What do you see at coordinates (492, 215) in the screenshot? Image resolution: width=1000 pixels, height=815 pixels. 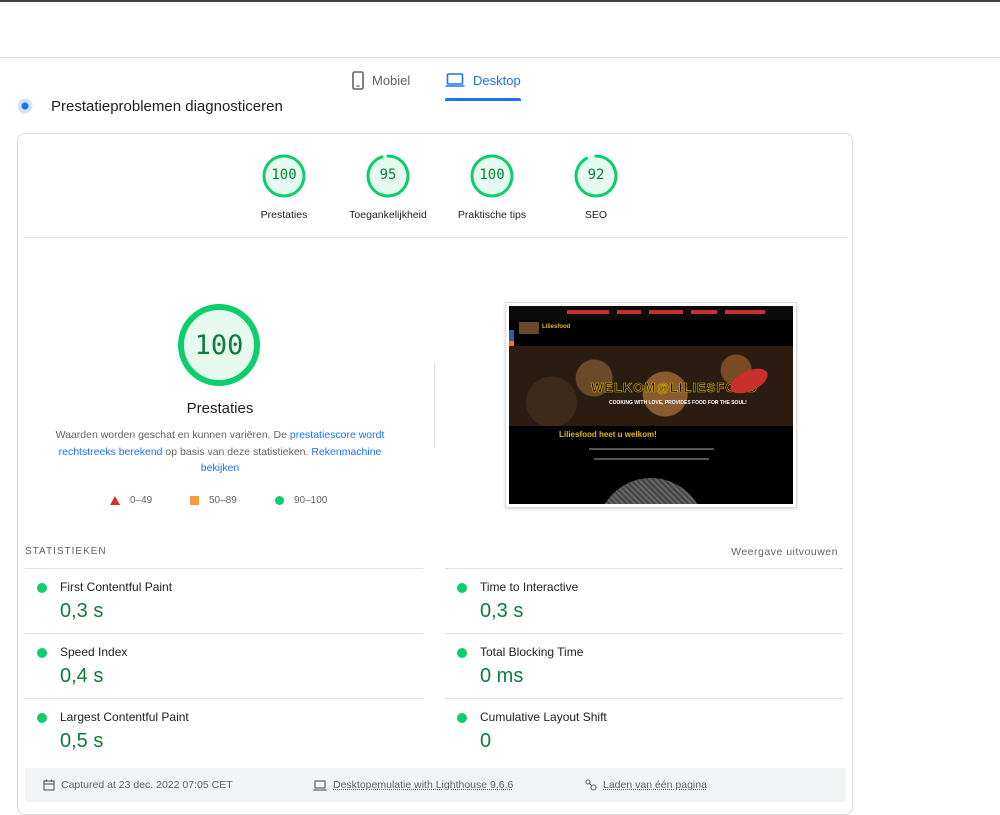 I see `gauge-label: Praktische tips` at bounding box center [492, 215].